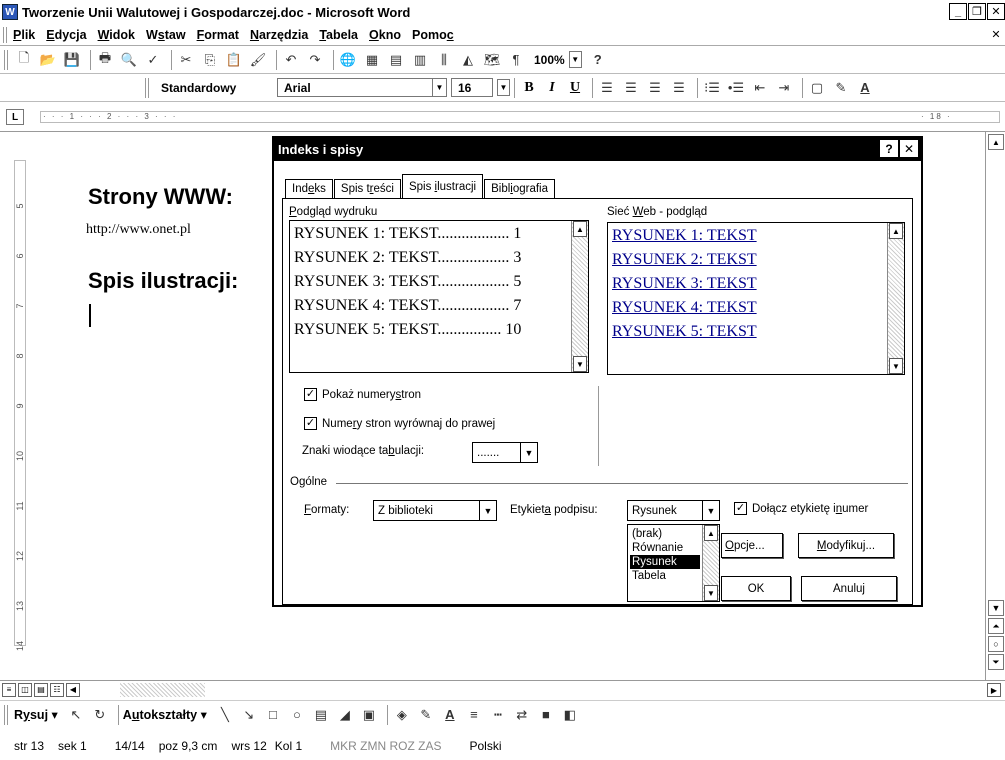  Describe the element at coordinates (598, 60) in the screenshot. I see `help-icon: ?` at that location.